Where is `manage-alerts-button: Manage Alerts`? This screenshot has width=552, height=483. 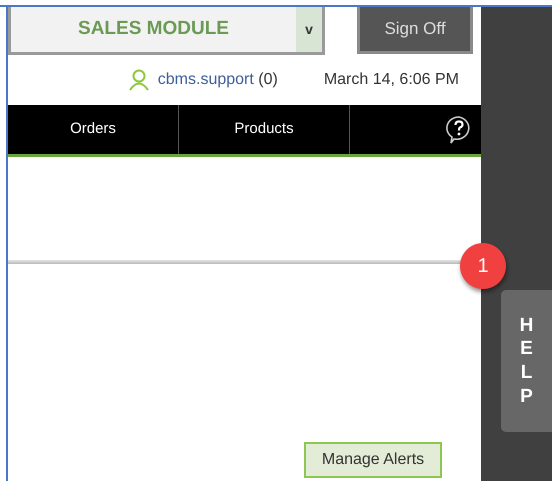
manage-alerts-button: Manage Alerts is located at coordinates (373, 460).